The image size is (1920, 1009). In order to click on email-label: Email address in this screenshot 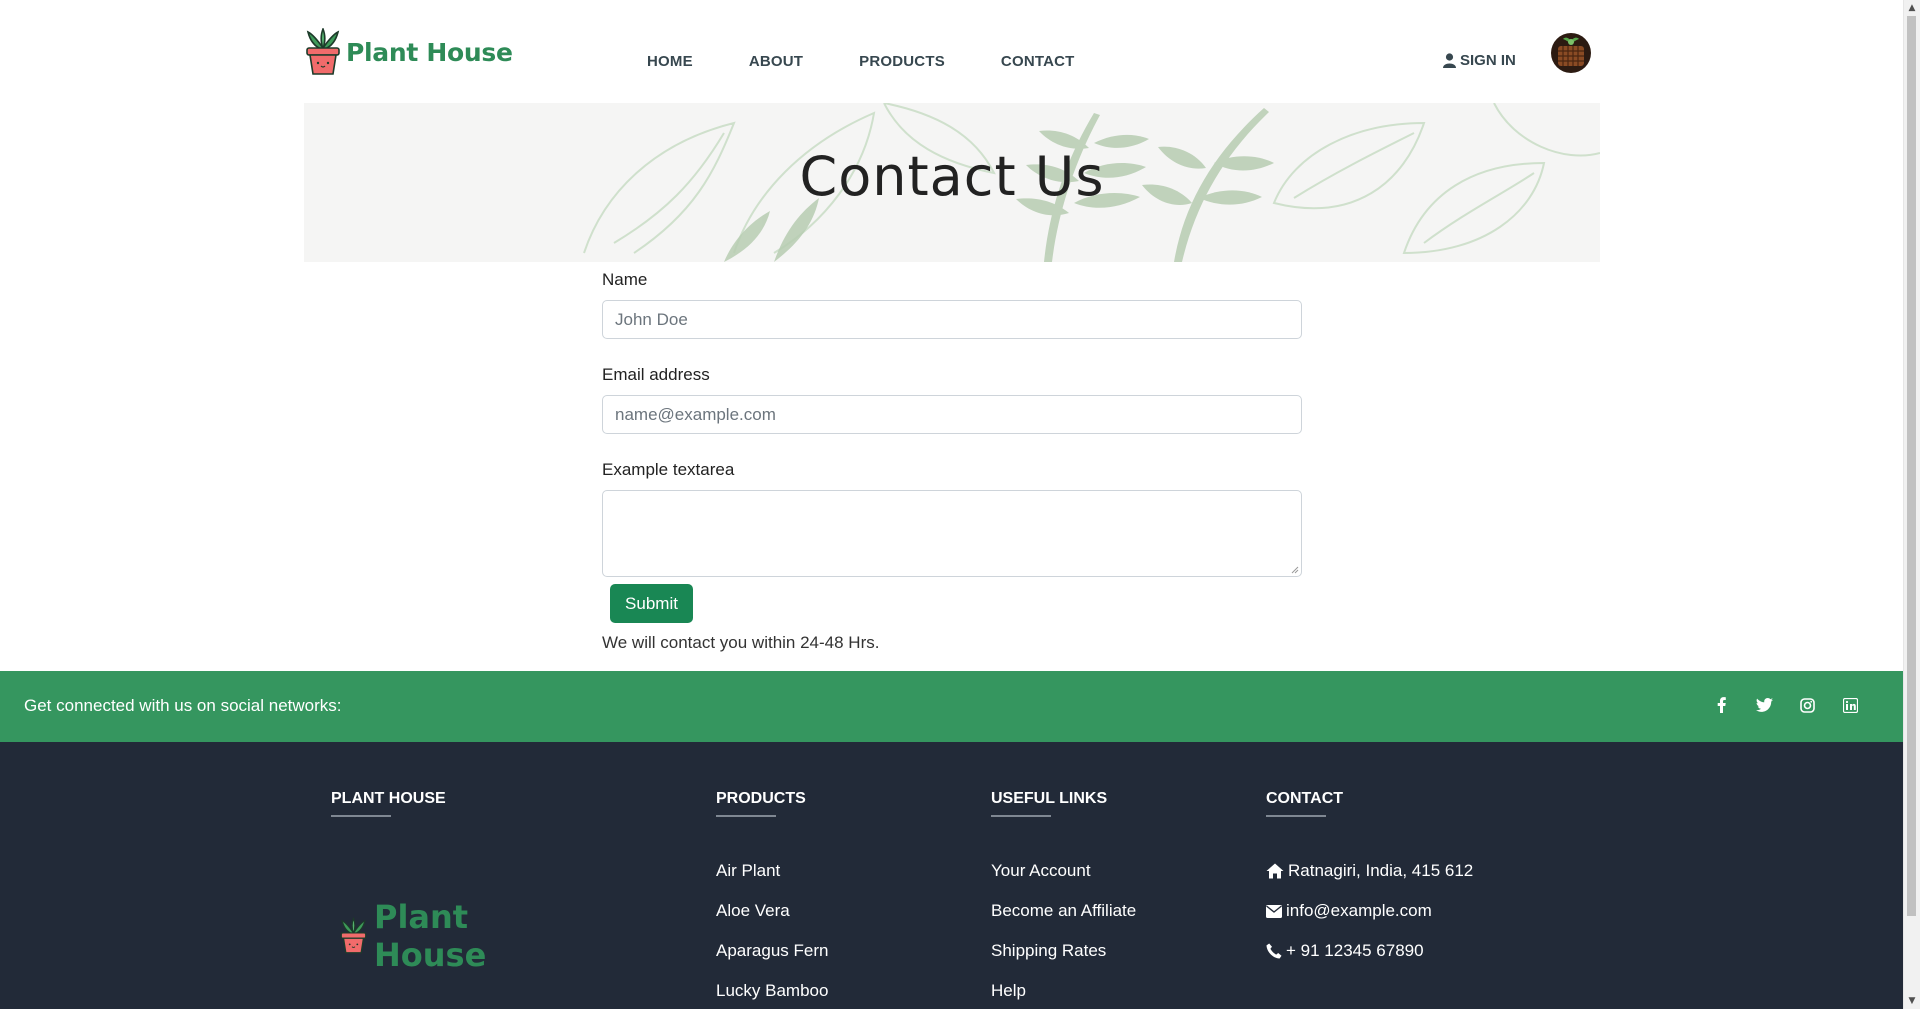, I will do `click(656, 374)`.